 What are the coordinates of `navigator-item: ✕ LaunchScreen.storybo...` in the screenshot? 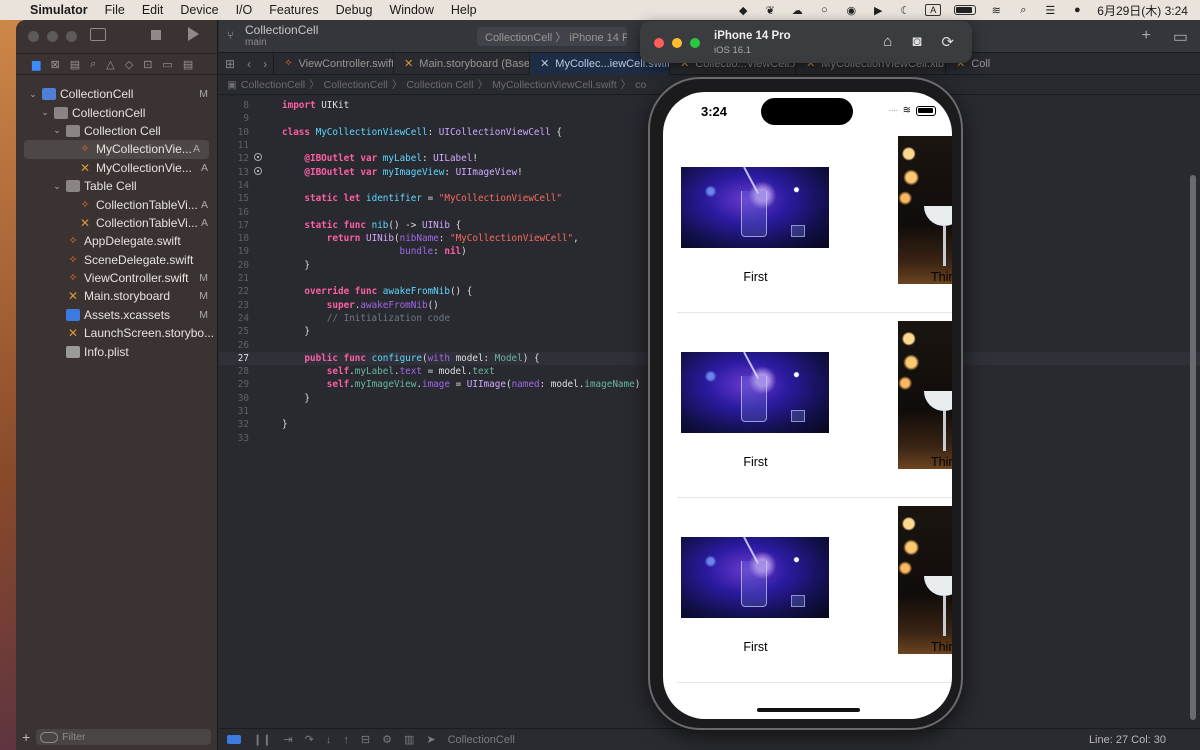 It's located at (116, 333).